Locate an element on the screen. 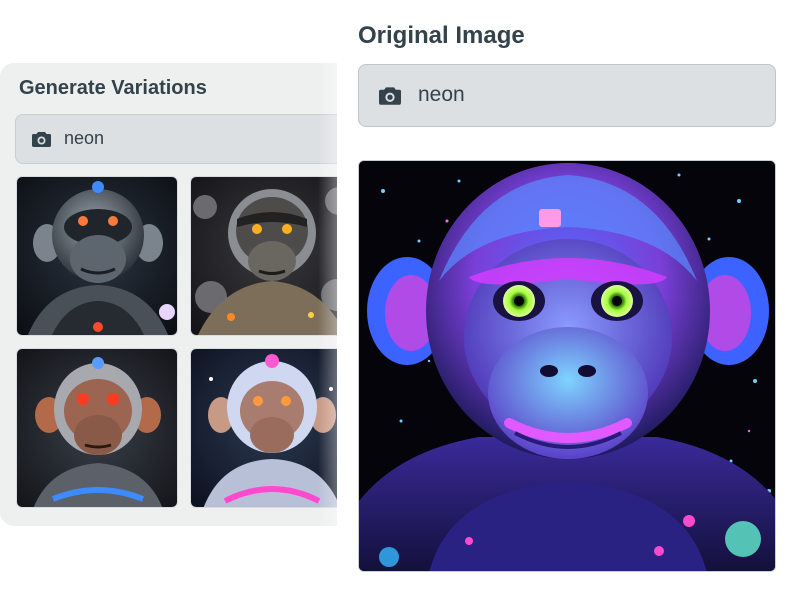  original-image-title: Original Image is located at coordinates (441, 35).